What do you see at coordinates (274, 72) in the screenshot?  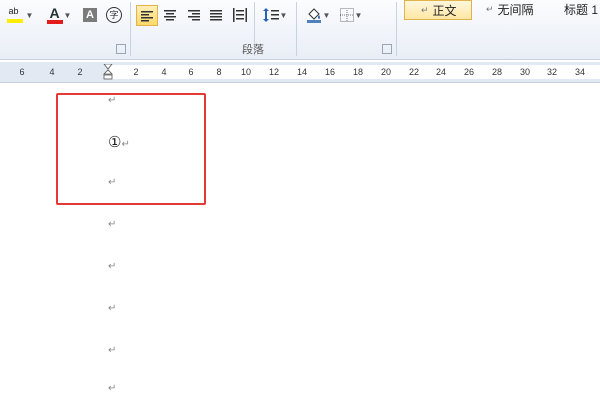 I see `ruler-number: 12` at bounding box center [274, 72].